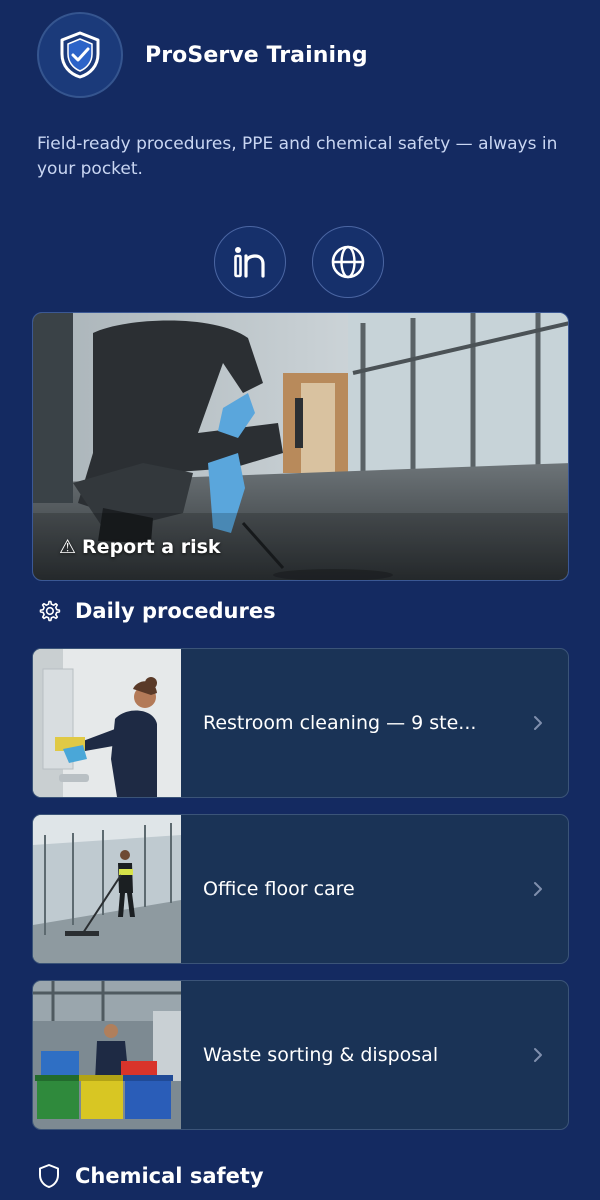 Image resolution: width=600 pixels, height=1200 pixels. I want to click on restroom-thumbnail, so click(107, 723).